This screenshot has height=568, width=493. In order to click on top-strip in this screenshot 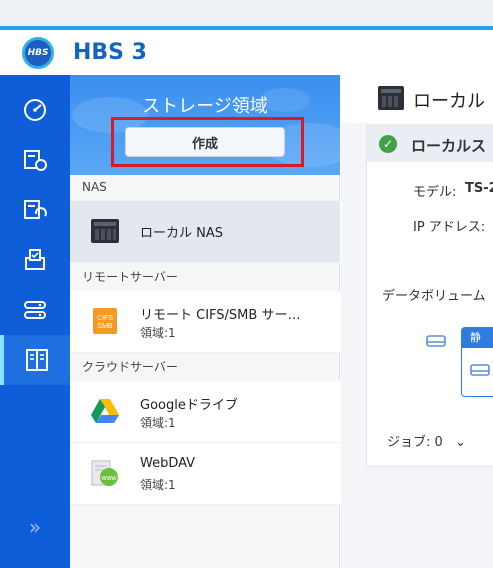, I will do `click(246, 15)`.